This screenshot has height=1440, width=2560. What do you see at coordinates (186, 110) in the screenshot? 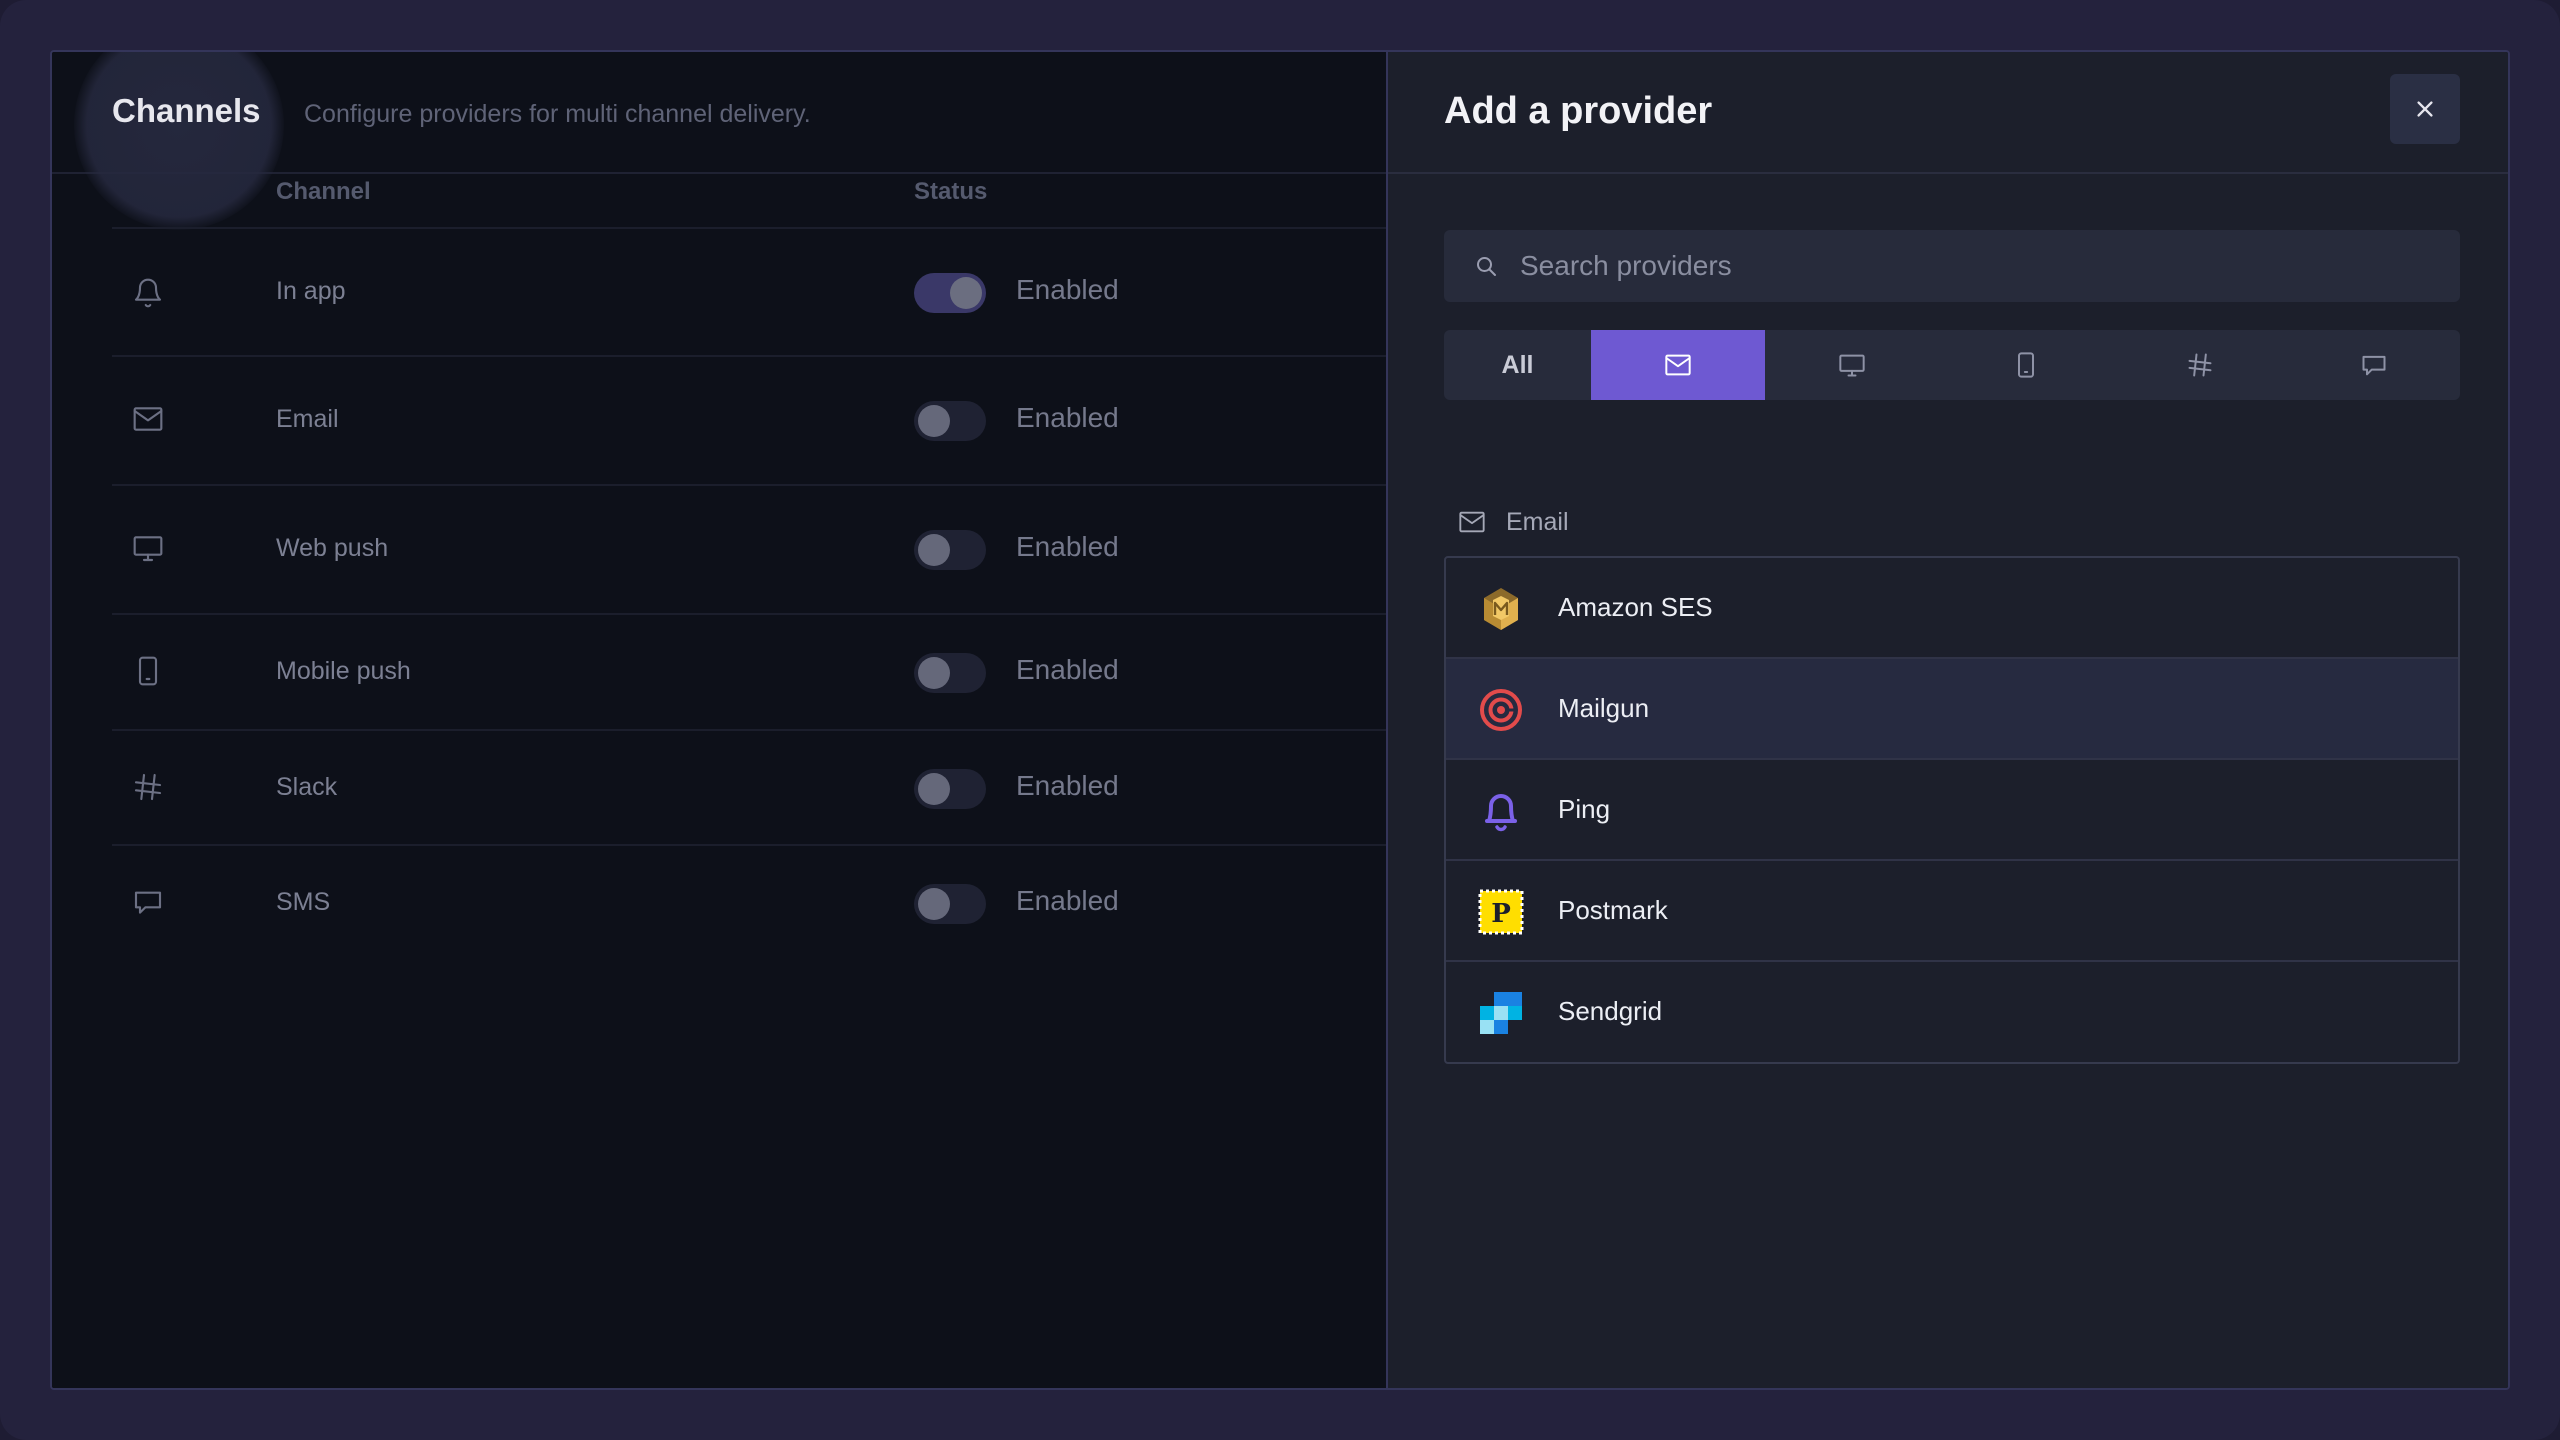
I see `page-title: Channels` at bounding box center [186, 110].